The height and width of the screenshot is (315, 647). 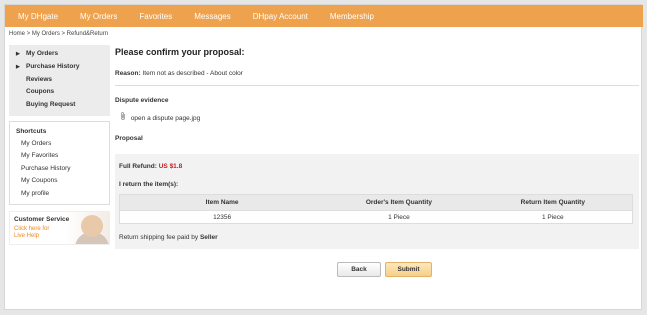 What do you see at coordinates (39, 79) in the screenshot?
I see `sidebar-item-label: Reviews` at bounding box center [39, 79].